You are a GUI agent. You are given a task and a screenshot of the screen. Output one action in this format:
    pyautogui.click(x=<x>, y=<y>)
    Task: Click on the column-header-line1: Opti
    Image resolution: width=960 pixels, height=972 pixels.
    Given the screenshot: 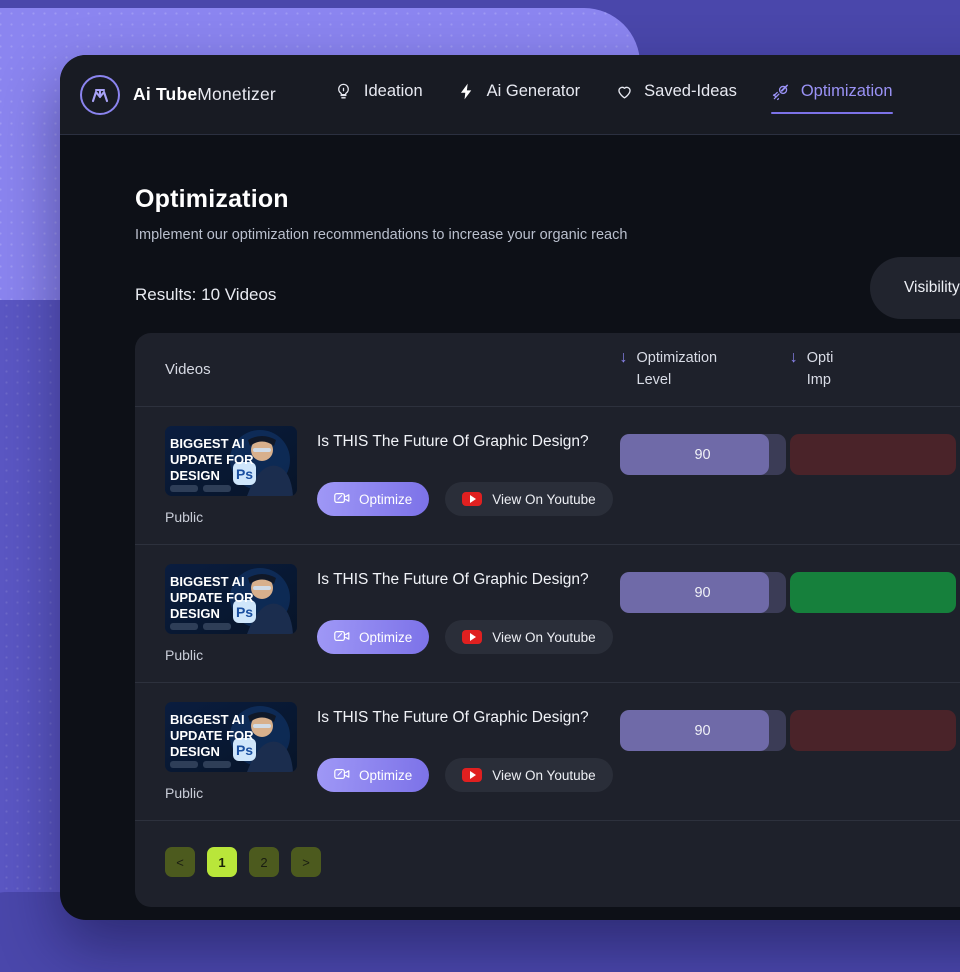 What is the action you would take?
    pyautogui.click(x=820, y=358)
    